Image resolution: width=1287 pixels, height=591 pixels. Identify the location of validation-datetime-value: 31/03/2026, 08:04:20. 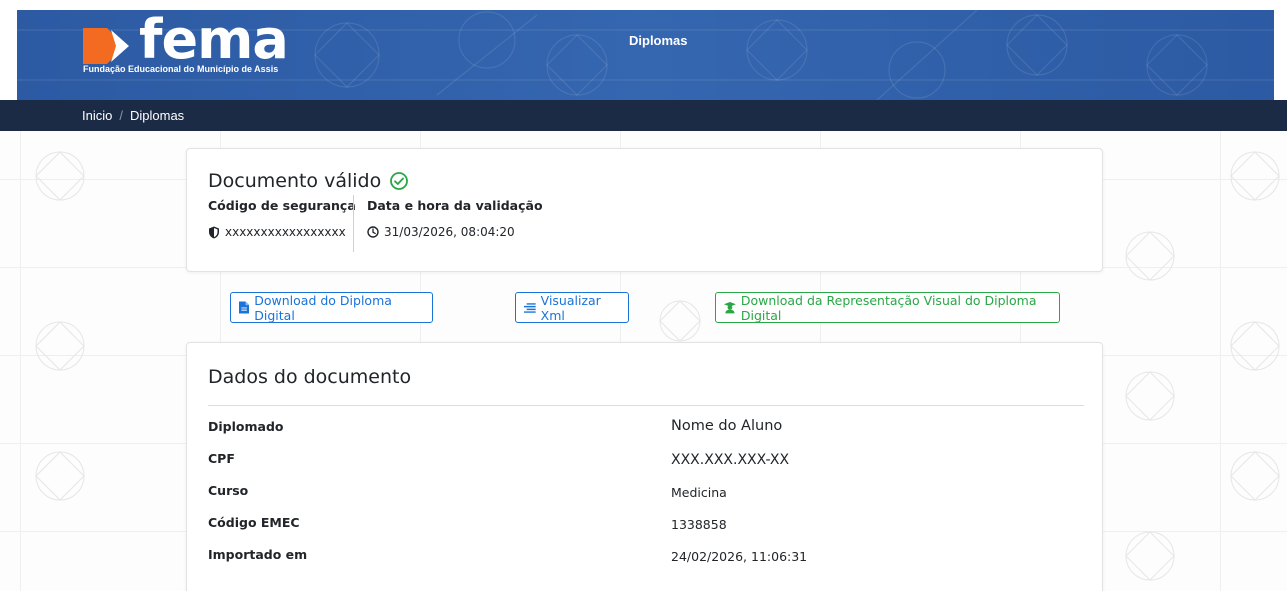
(449, 232).